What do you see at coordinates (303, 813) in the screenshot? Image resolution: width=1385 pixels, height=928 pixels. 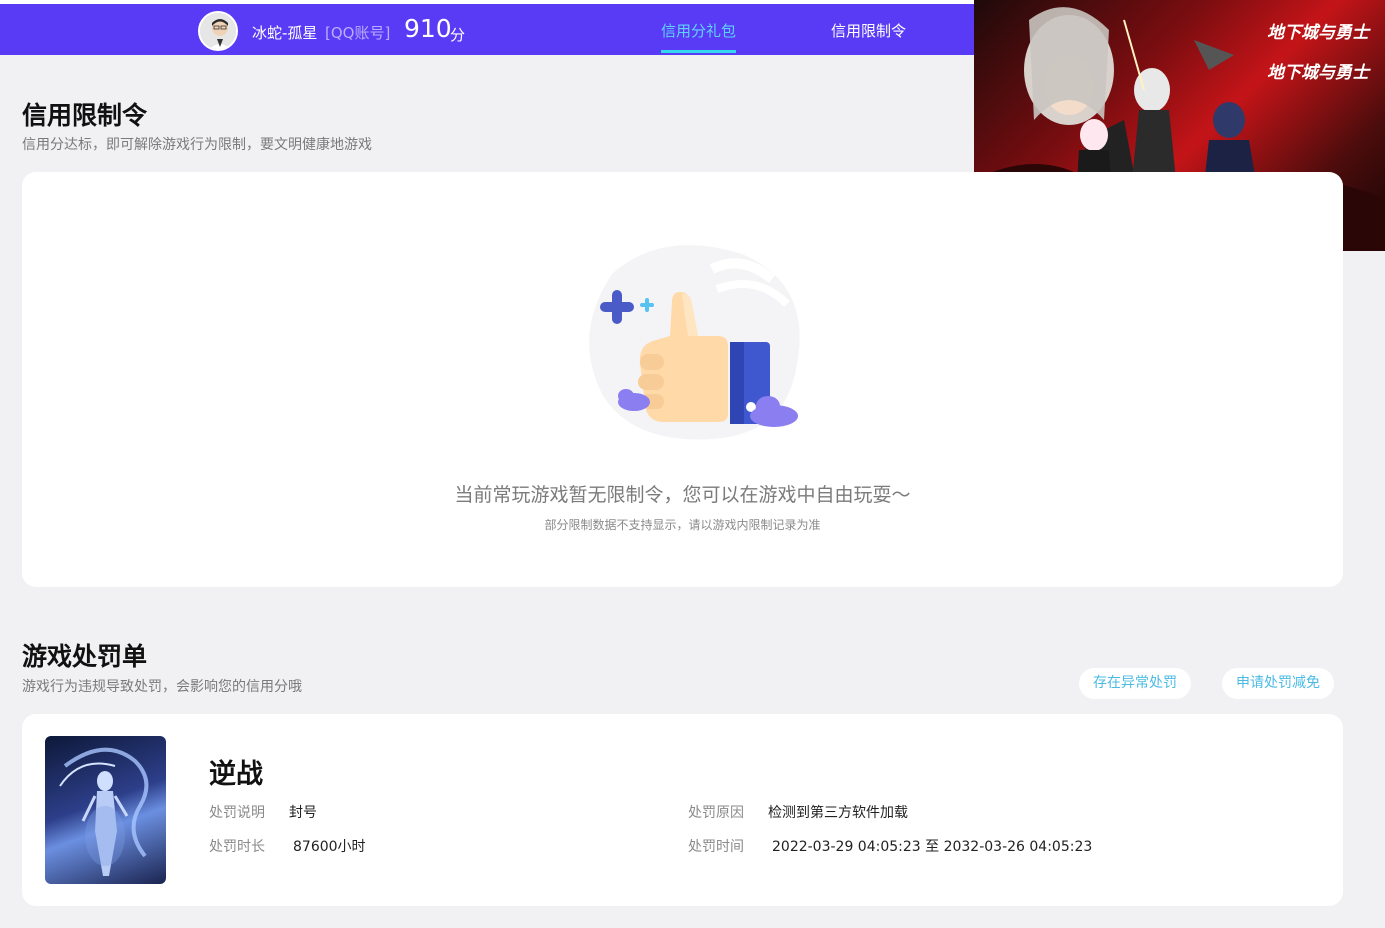 I see `penalty-desc-value: 封号` at bounding box center [303, 813].